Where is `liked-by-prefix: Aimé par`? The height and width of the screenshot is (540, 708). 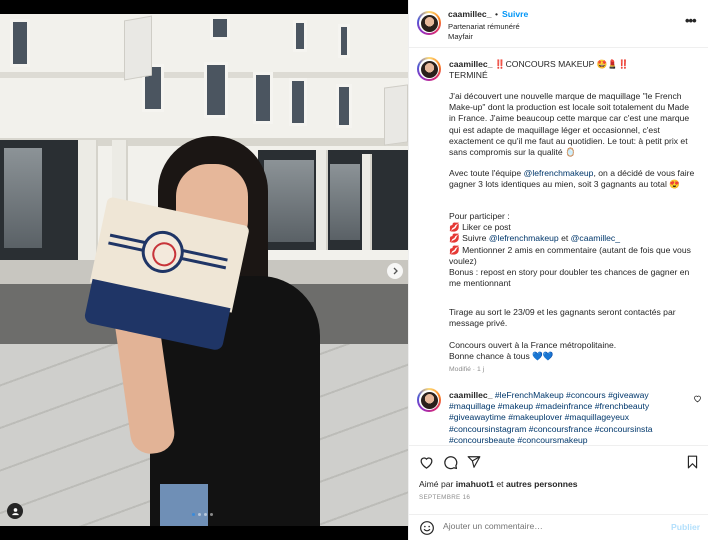
liked-by-prefix: Aimé par is located at coordinates (437, 484).